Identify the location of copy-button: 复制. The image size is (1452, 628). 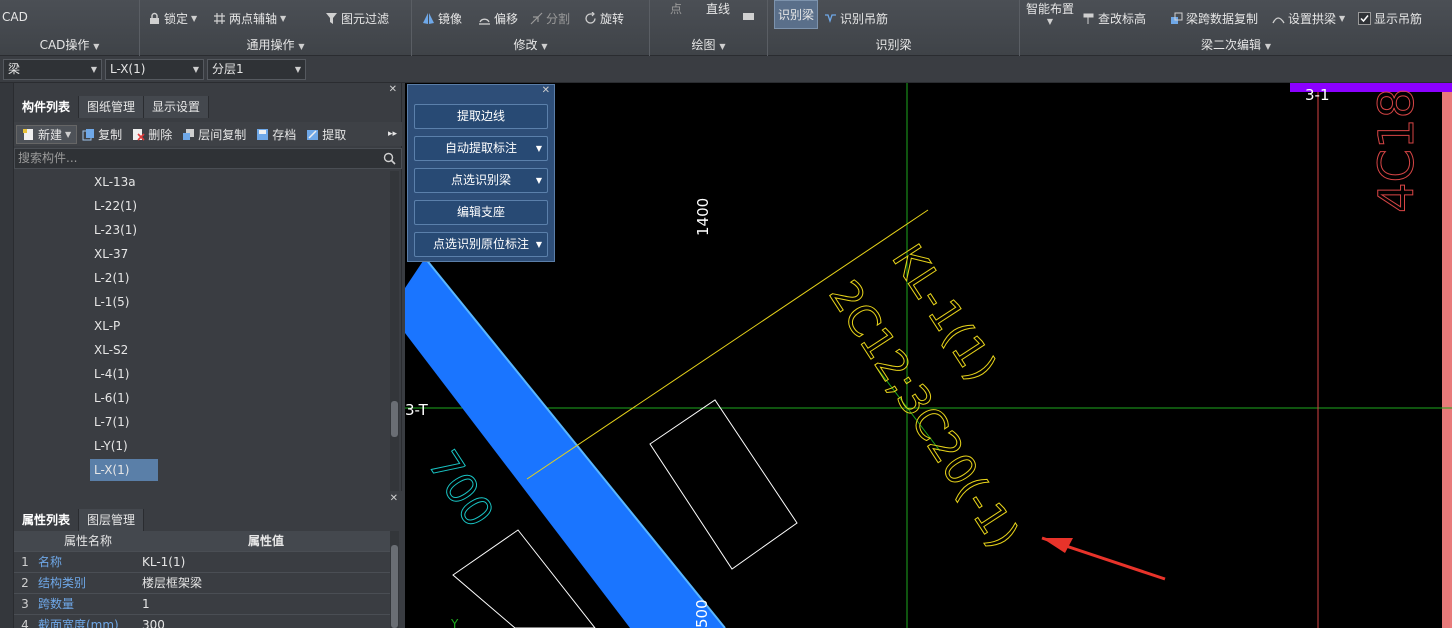
(102, 134).